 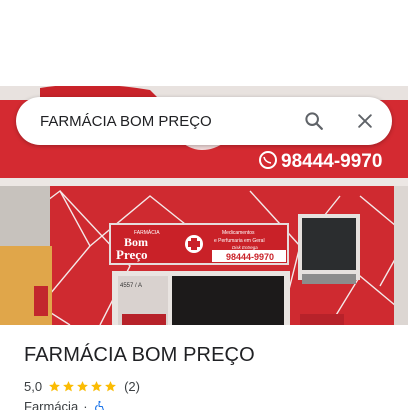 What do you see at coordinates (33, 386) in the screenshot?
I see `rating-value: 5,0` at bounding box center [33, 386].